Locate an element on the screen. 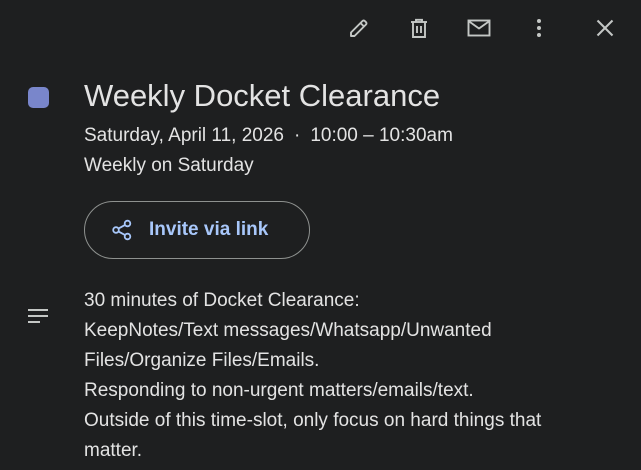  close-icon is located at coordinates (605, 28).